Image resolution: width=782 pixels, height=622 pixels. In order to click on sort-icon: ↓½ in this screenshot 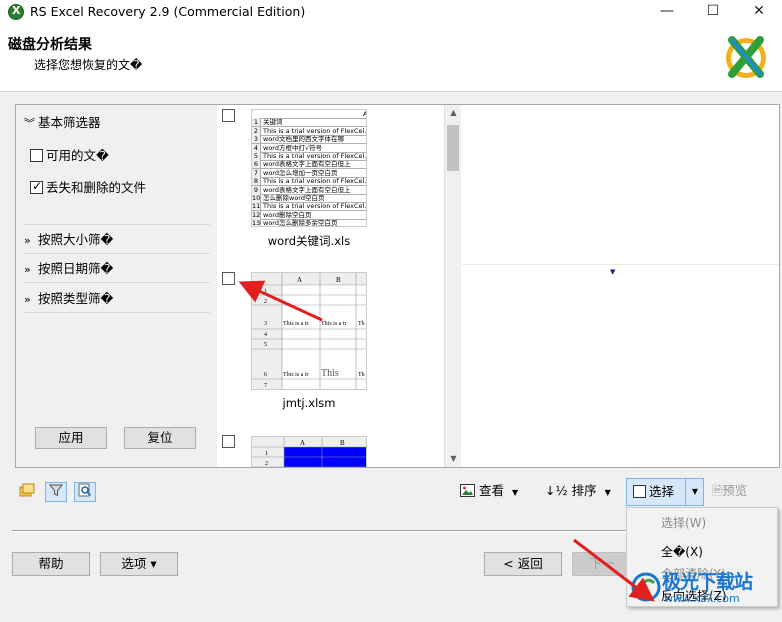, I will do `click(556, 490)`.